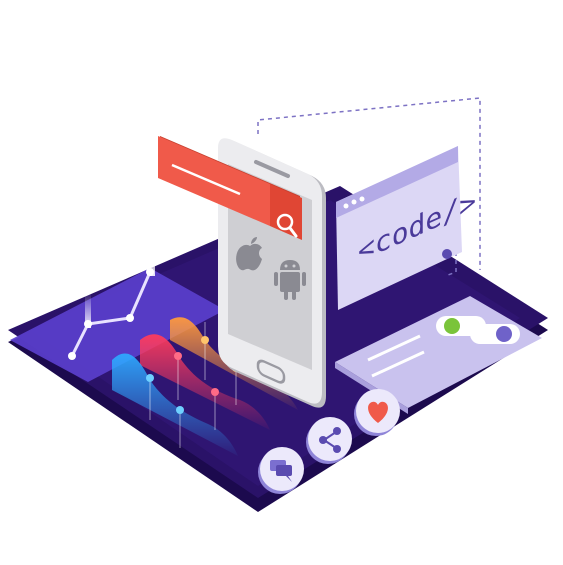  What do you see at coordinates (447, 254) in the screenshot?
I see `connector-node` at bounding box center [447, 254].